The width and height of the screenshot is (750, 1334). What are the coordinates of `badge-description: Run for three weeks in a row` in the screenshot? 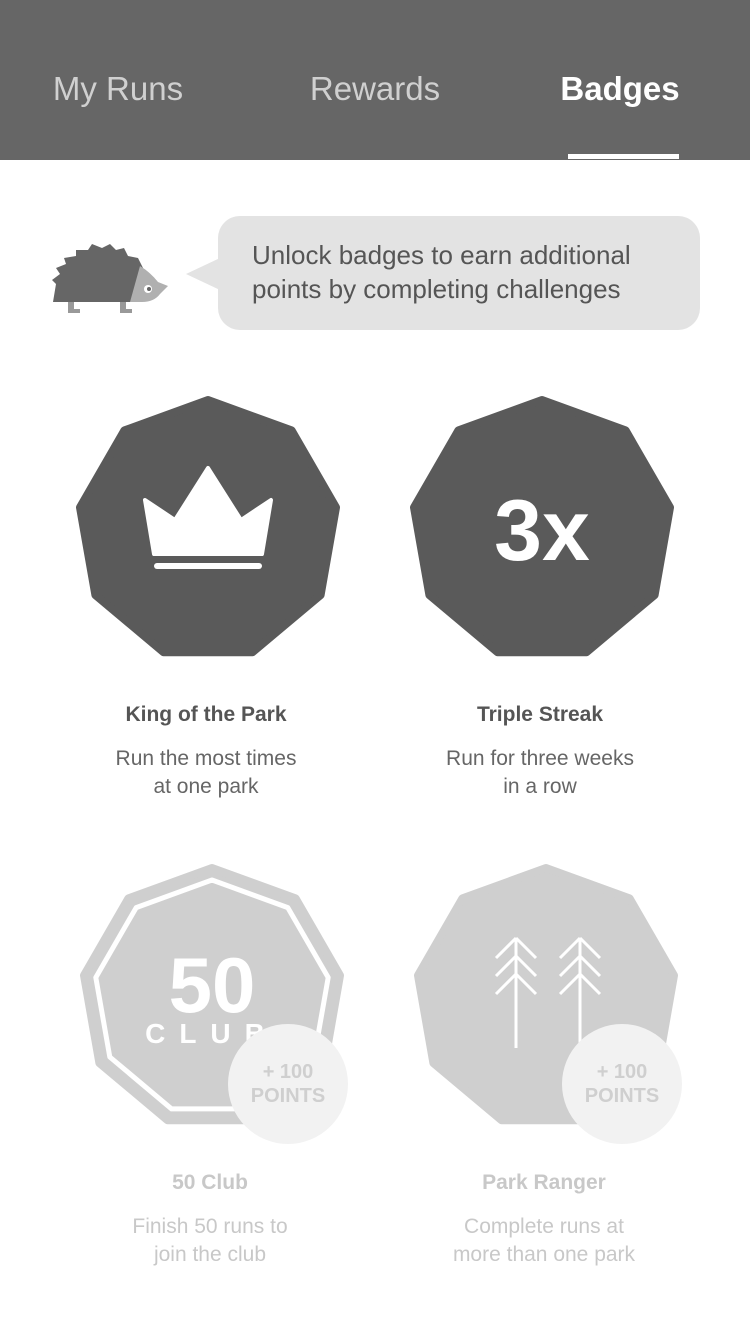 It's located at (540, 773).